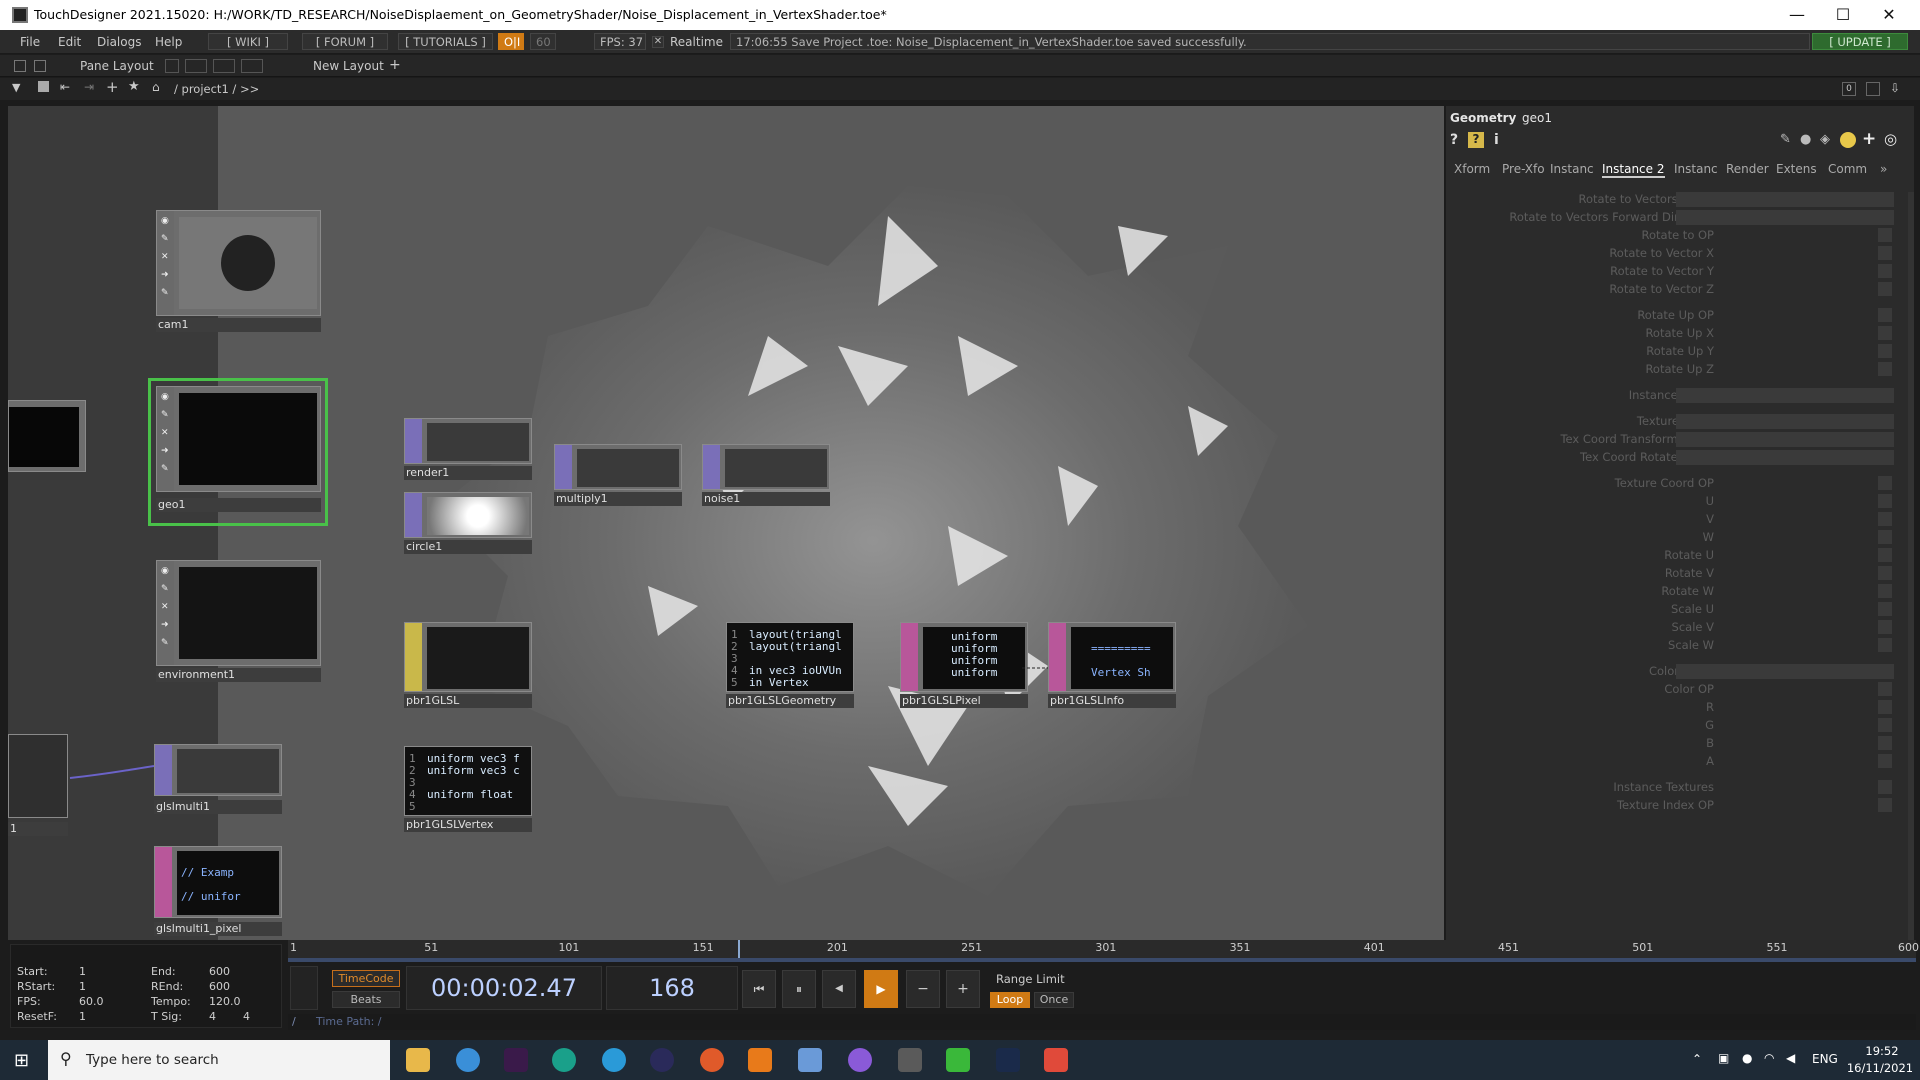  Describe the element at coordinates (38, 829) in the screenshot. I see `node-label: 1` at that location.